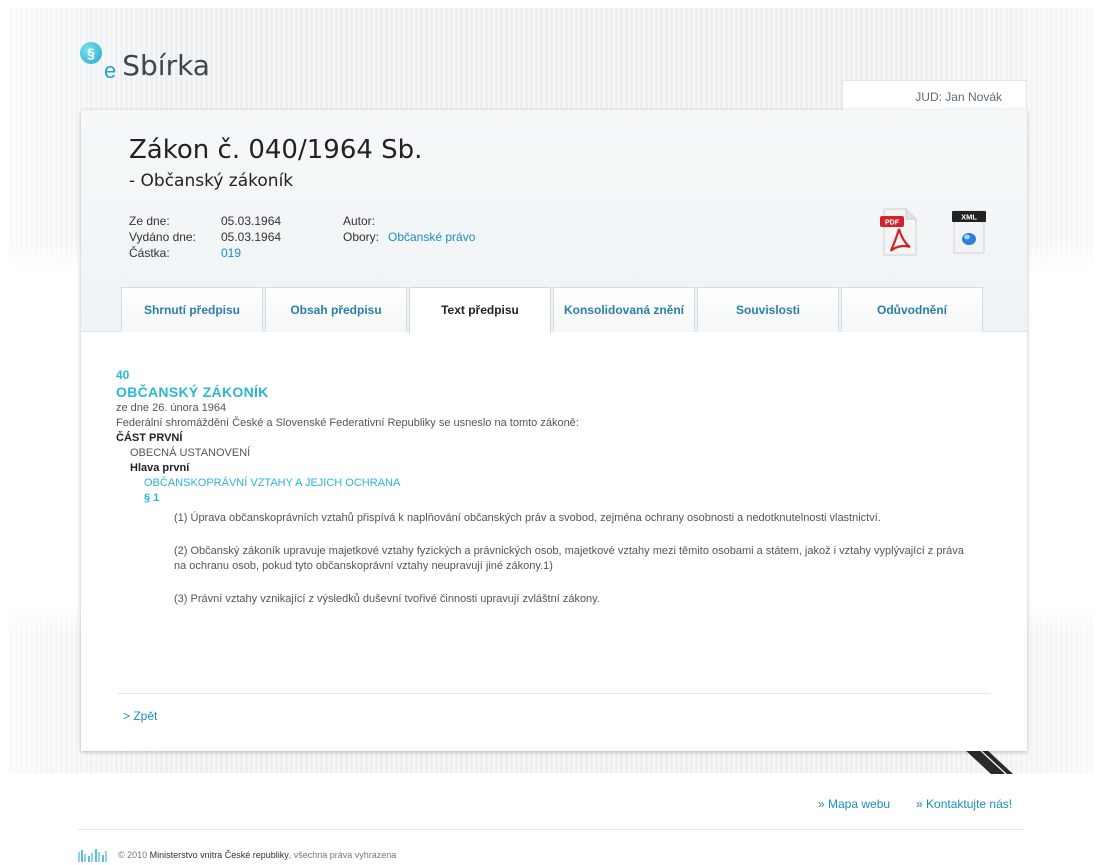 The width and height of the screenshot is (1101, 865). Describe the element at coordinates (342, 855) in the screenshot. I see `rights-text: , všechna práva vyhrazena` at that location.